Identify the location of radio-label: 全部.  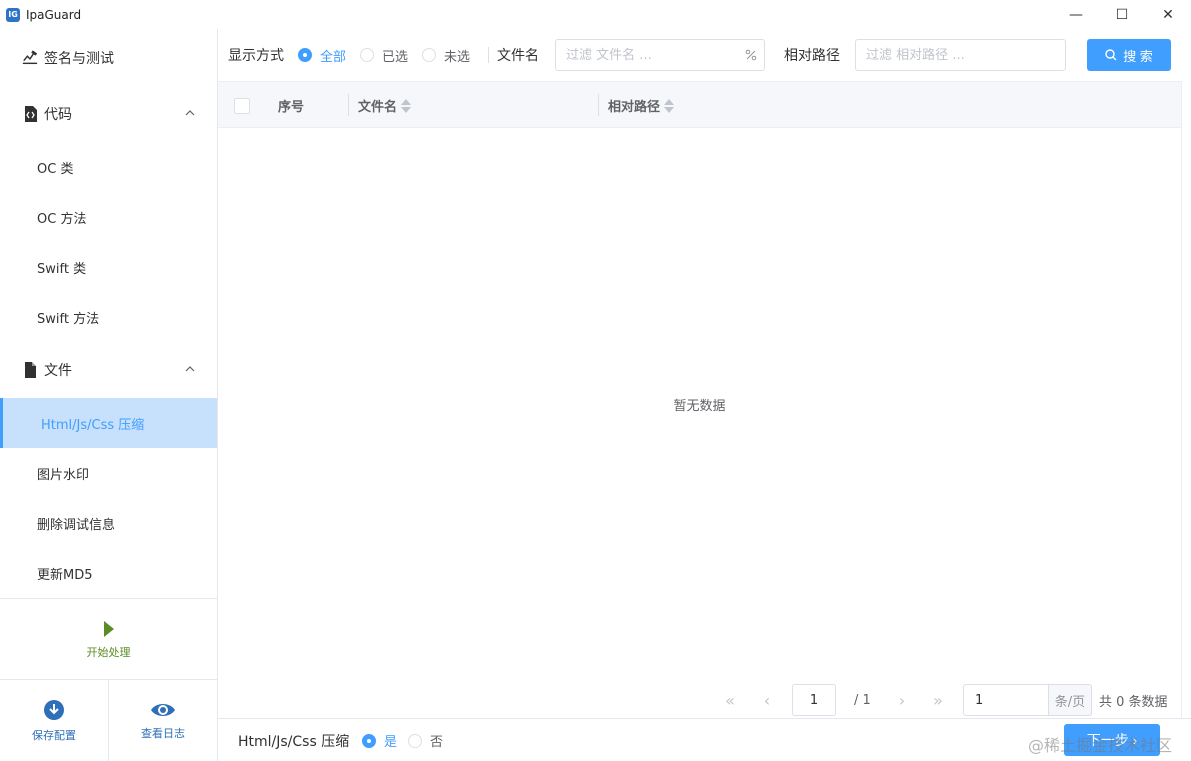
(333, 57).